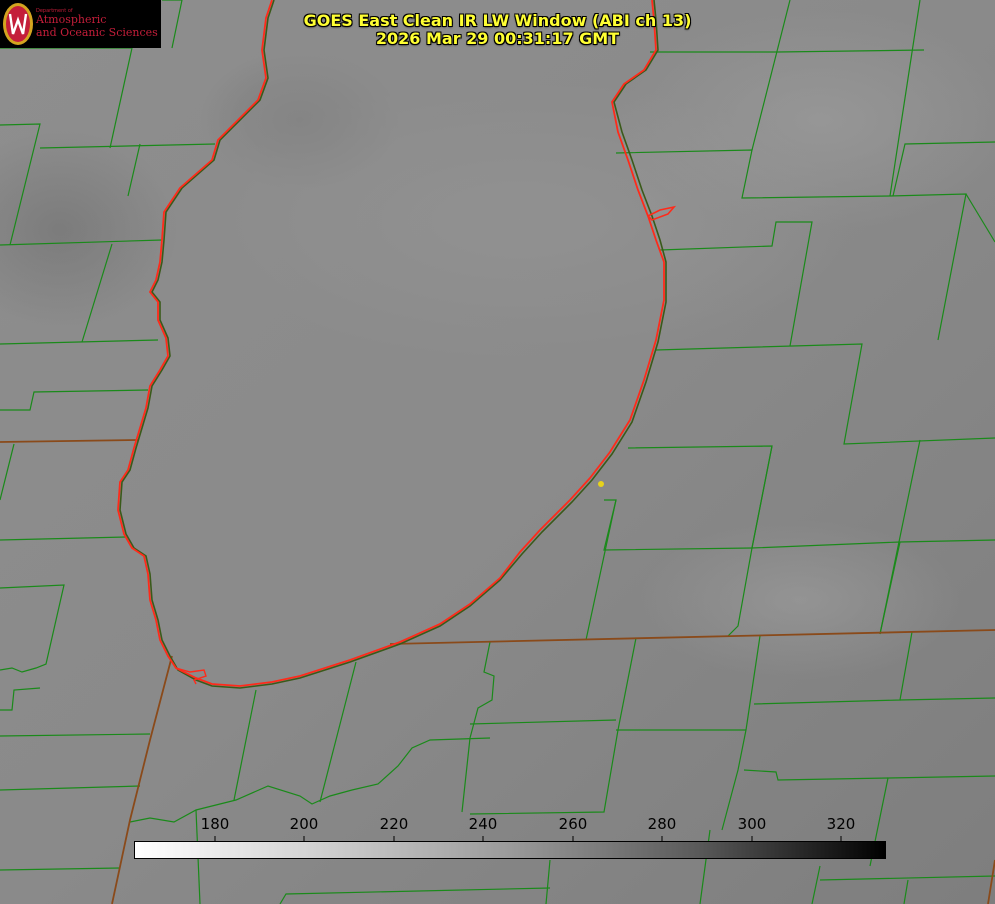  Describe the element at coordinates (841, 824) in the screenshot. I see `colorbar-tick-label: 320` at that location.